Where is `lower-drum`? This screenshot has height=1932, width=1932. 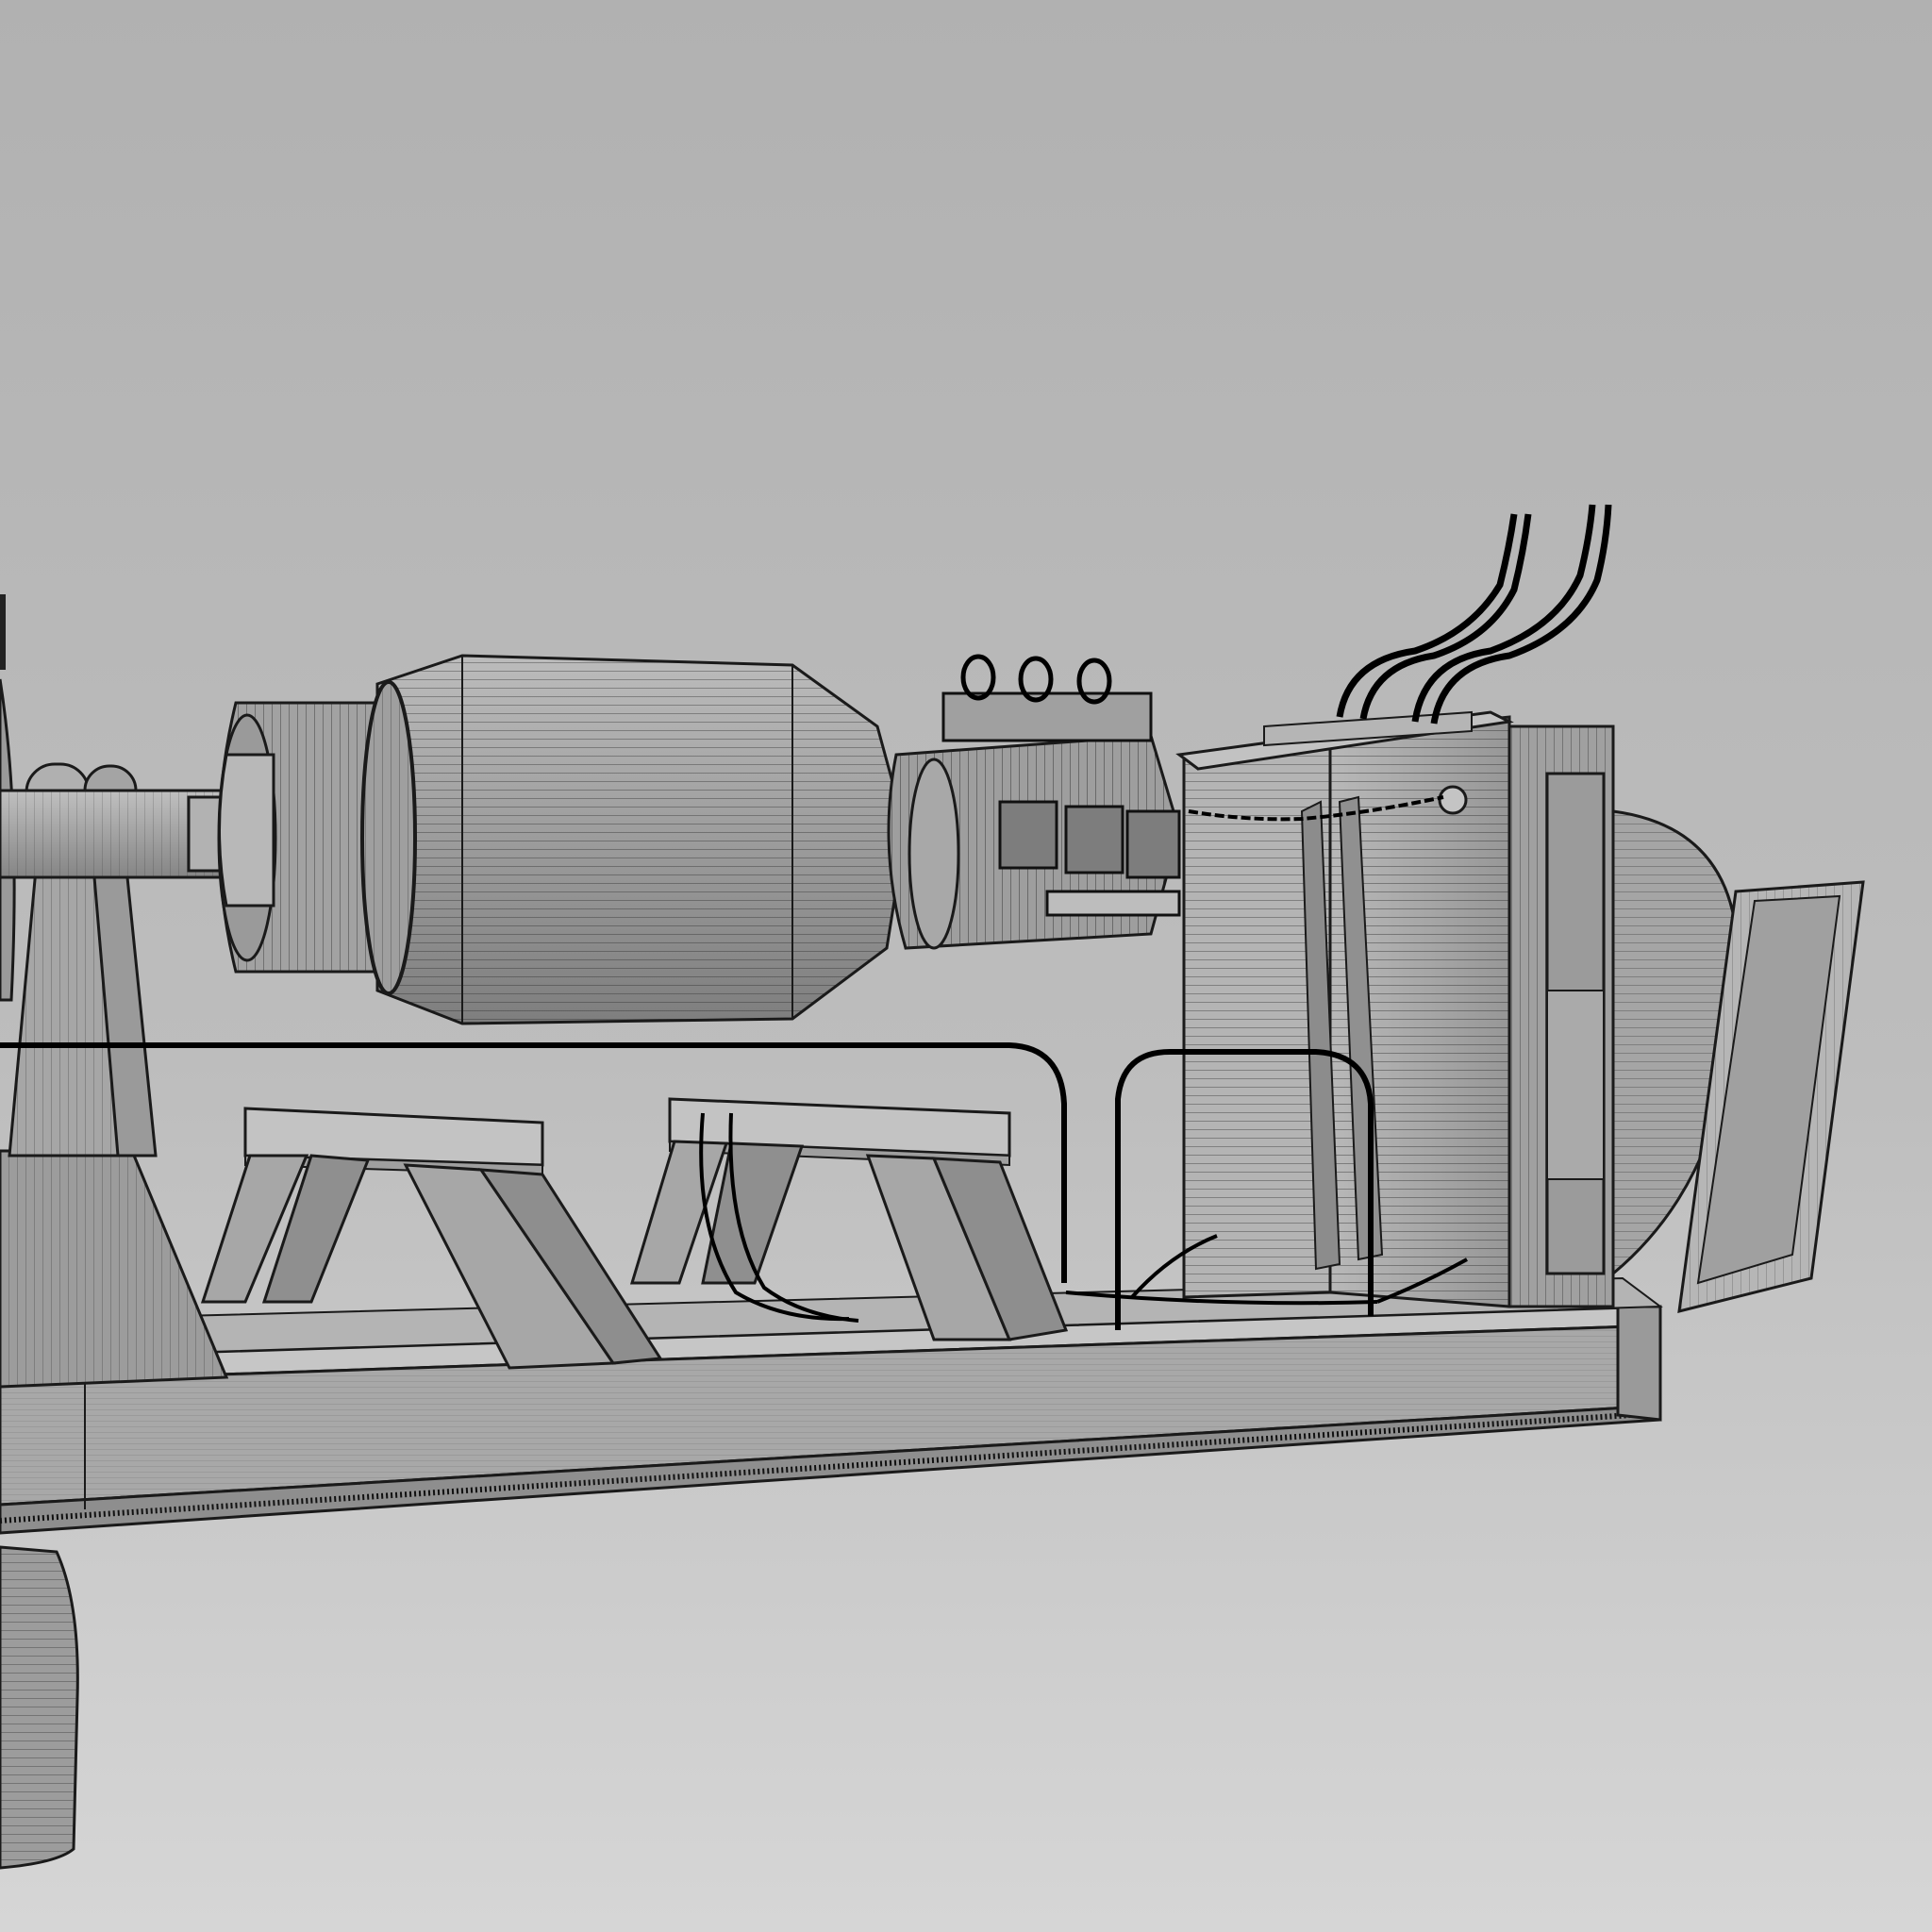 lower-drum is located at coordinates (39, 1708).